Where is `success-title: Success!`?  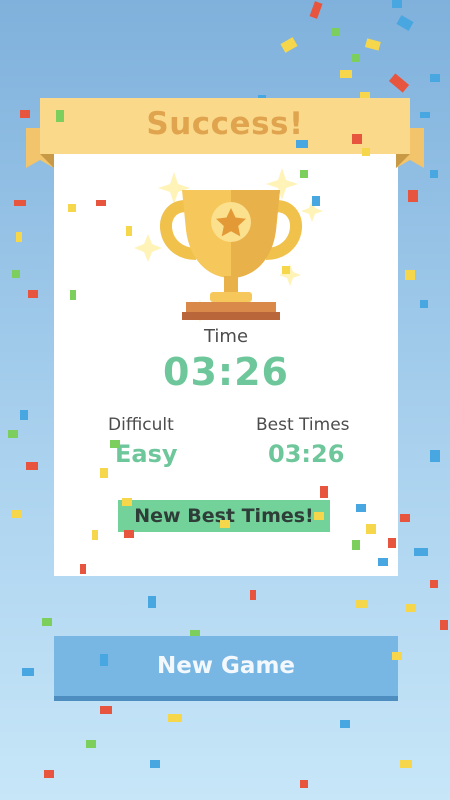
success-title: Success! is located at coordinates (225, 124).